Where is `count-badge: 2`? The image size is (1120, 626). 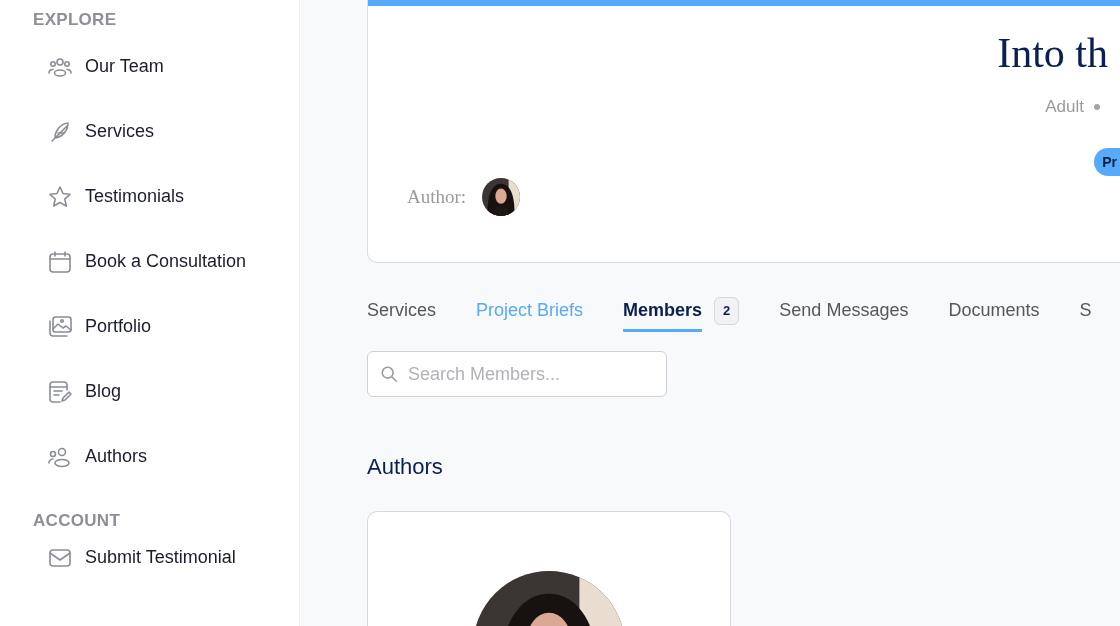 count-badge: 2 is located at coordinates (727, 311).